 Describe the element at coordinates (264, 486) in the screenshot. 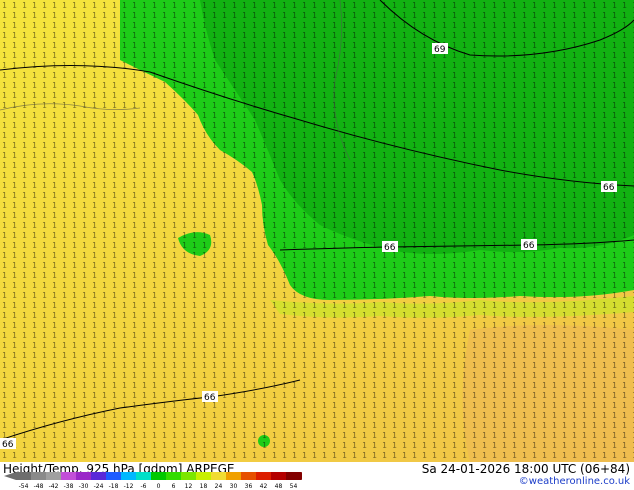

I see `colorbar-tick-label: 42` at that location.